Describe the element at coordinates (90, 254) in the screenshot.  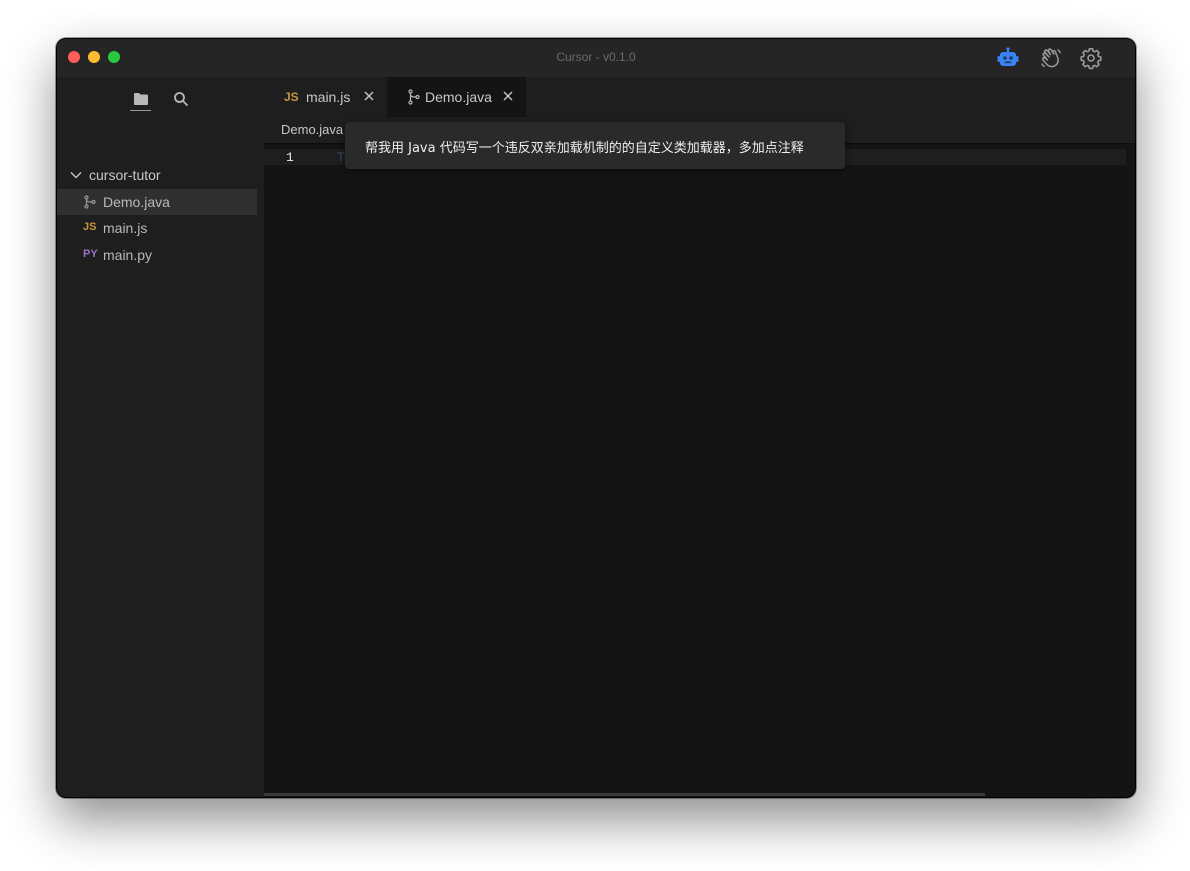
I see `python-file-icon: PY` at that location.